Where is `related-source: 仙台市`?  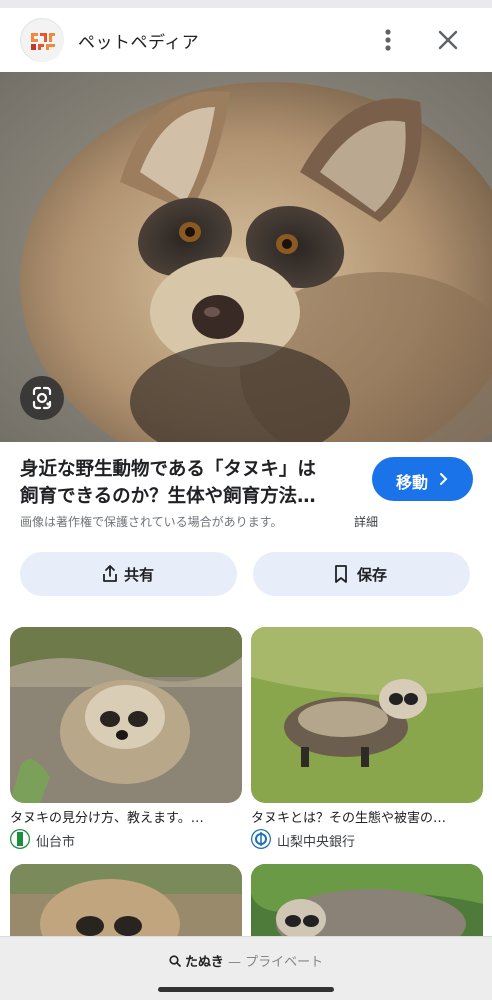
related-source: 仙台市 is located at coordinates (126, 839).